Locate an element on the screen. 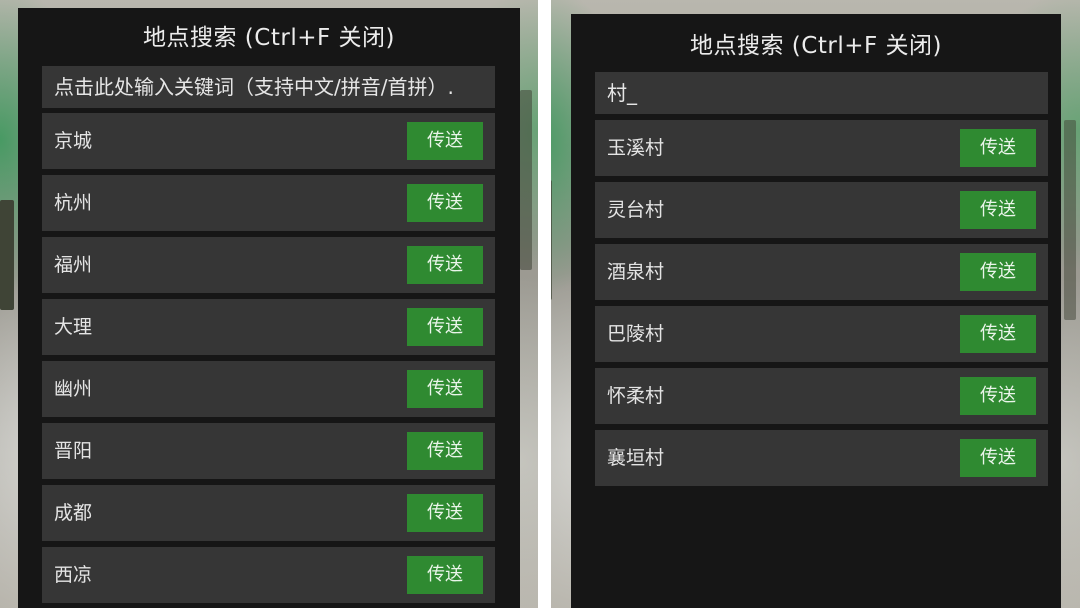  location-name: 灵台村 is located at coordinates (636, 210).